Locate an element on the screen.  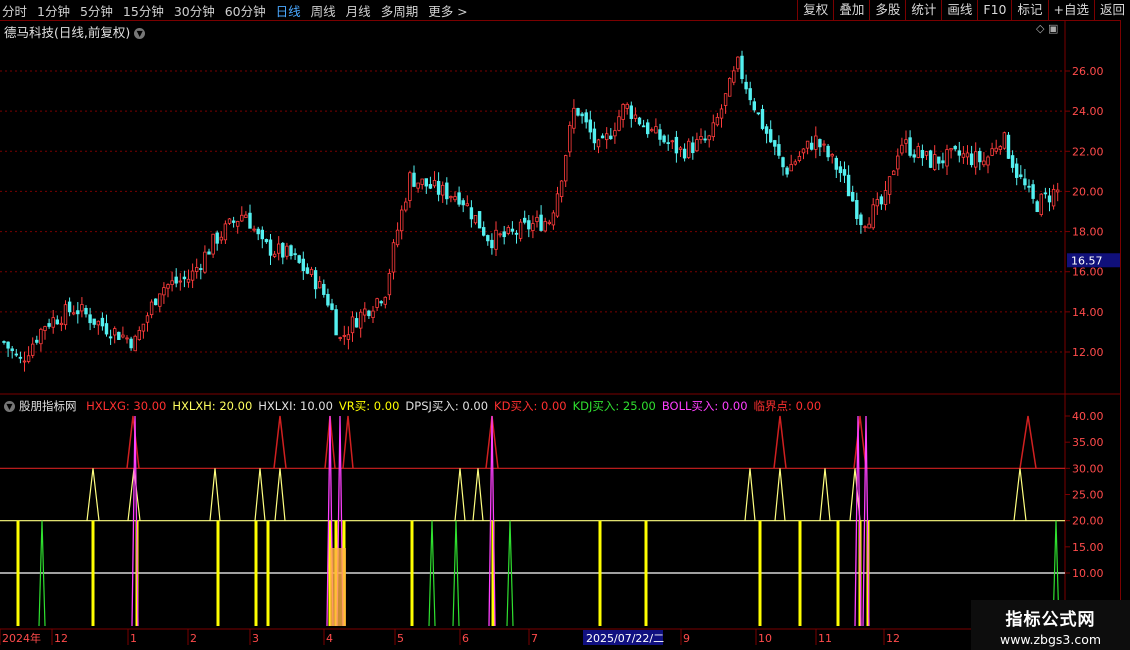
stock-title: 德马科技(日线,前复权) ▼ is located at coordinates (75, 31).